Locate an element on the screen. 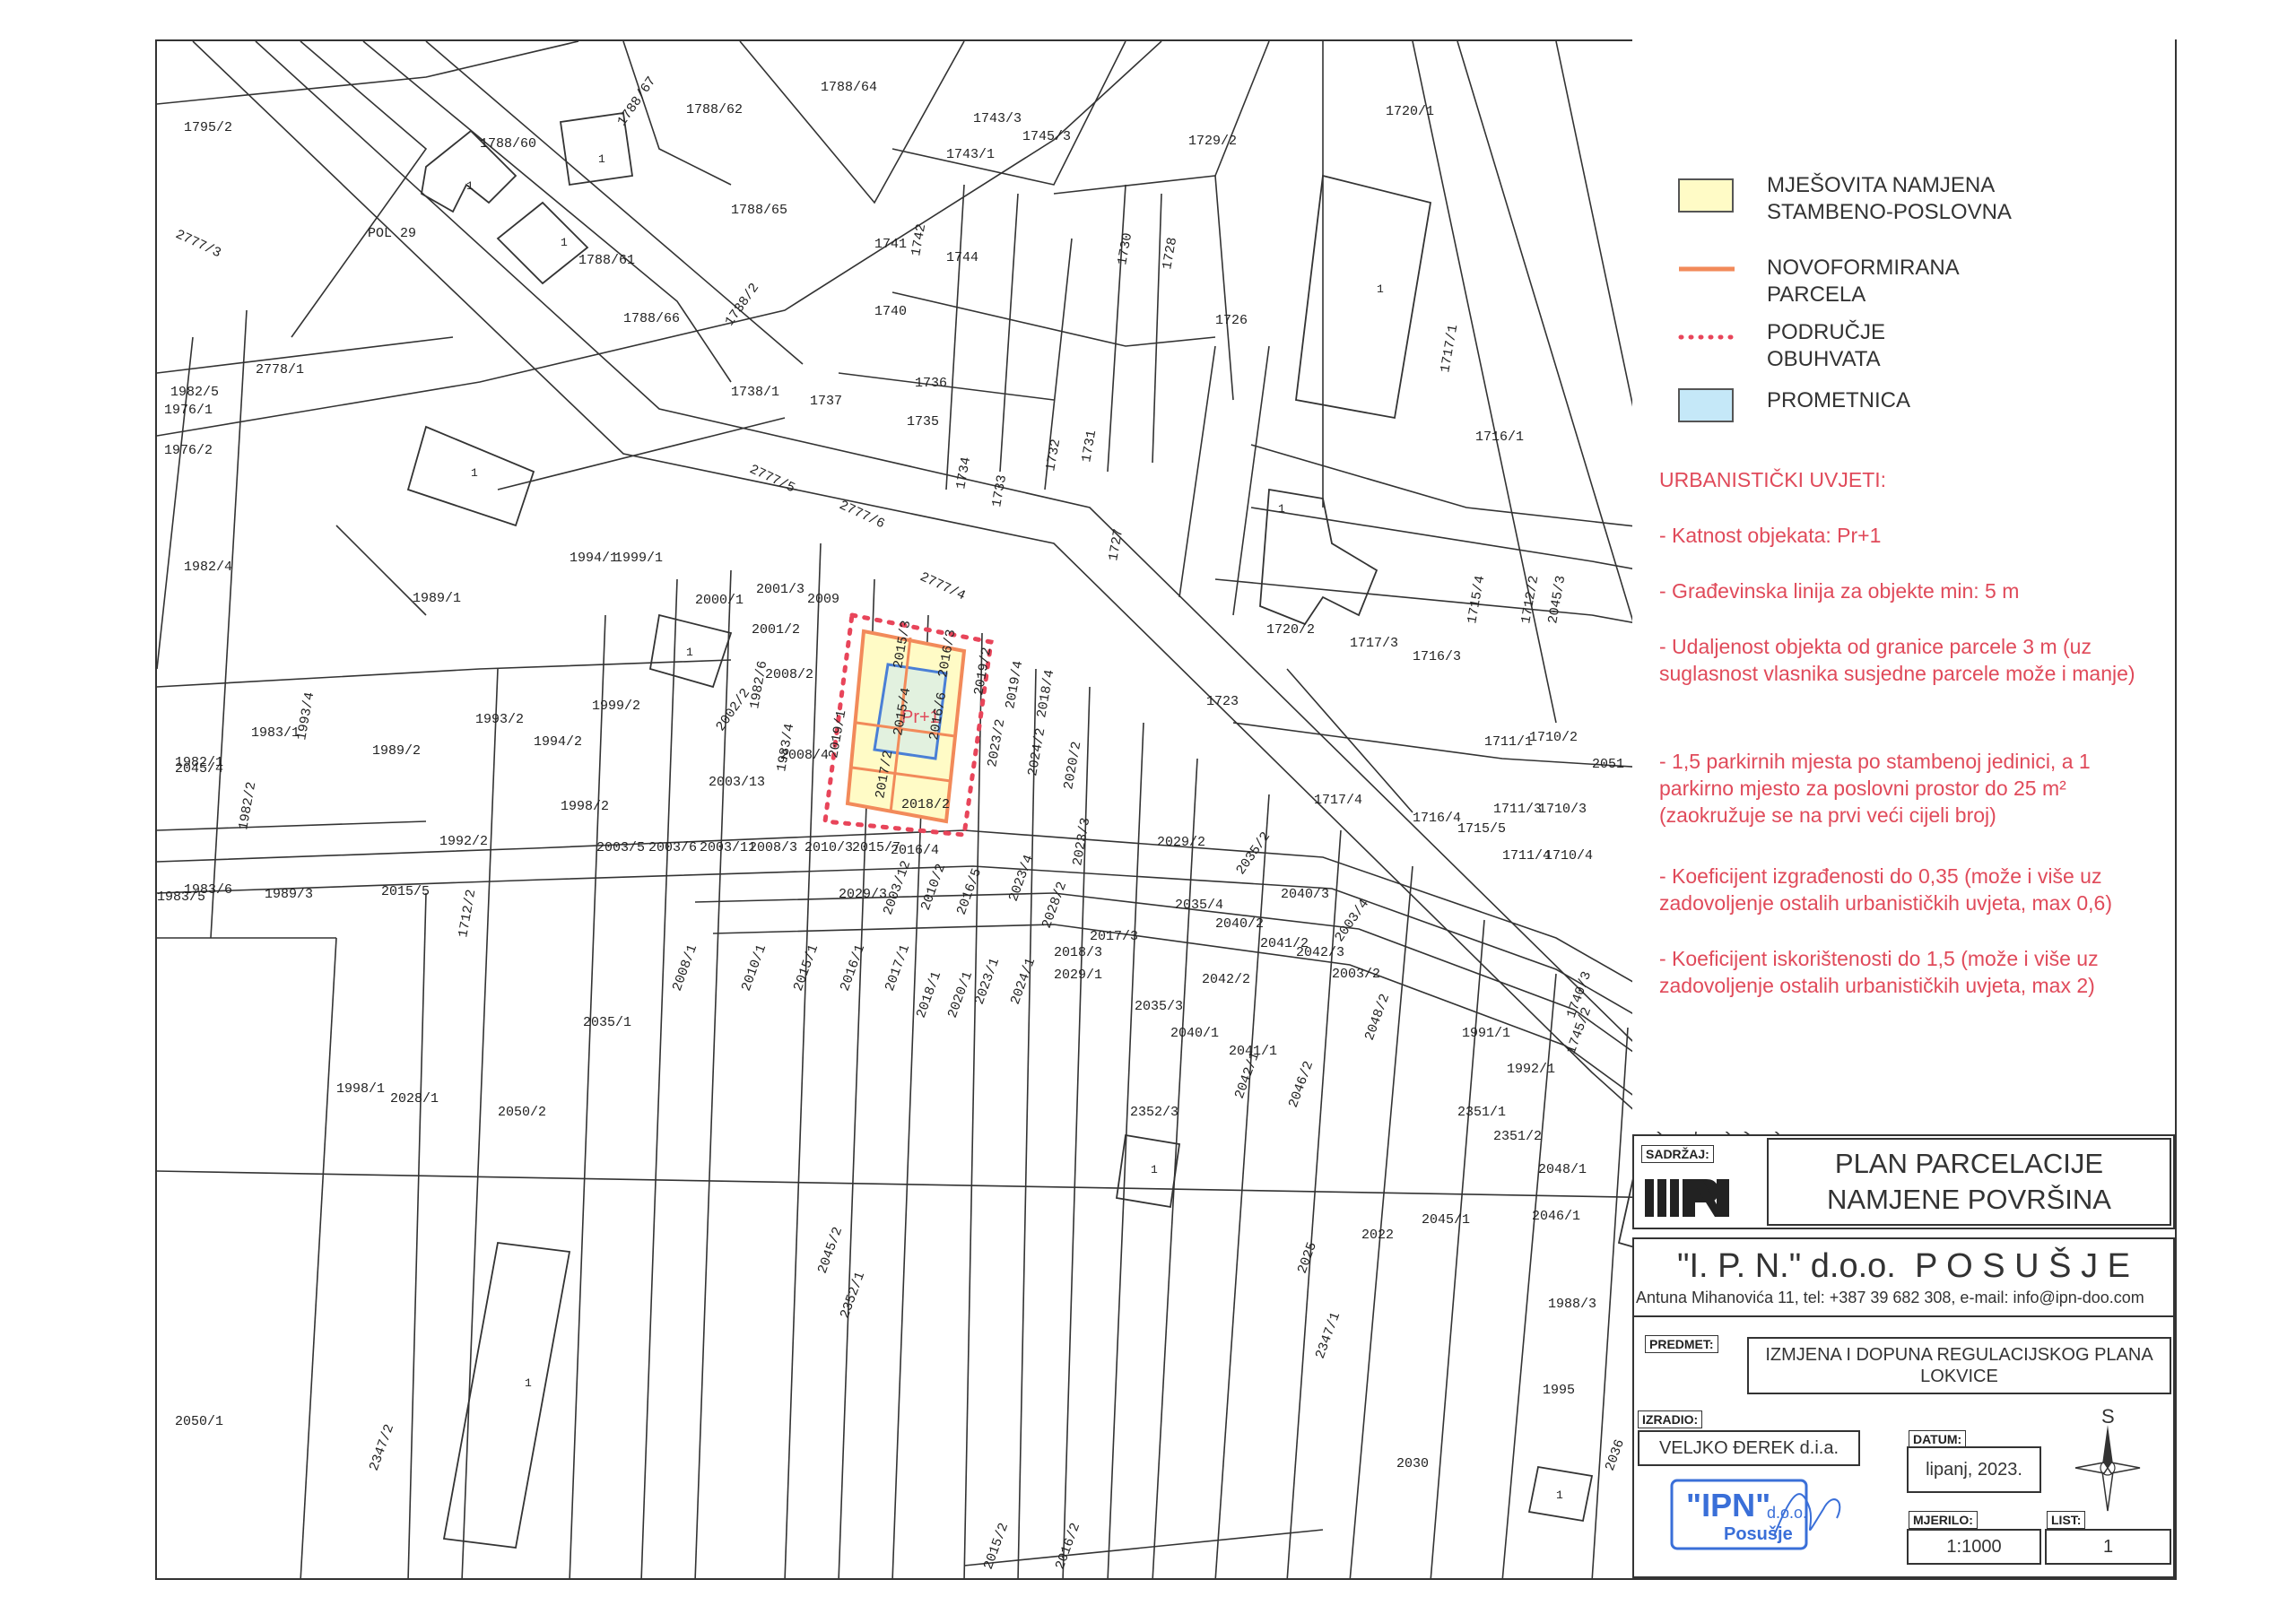 Image resolution: width=2296 pixels, height=1623 pixels. parcel-label: 1717/4 is located at coordinates (1338, 800).